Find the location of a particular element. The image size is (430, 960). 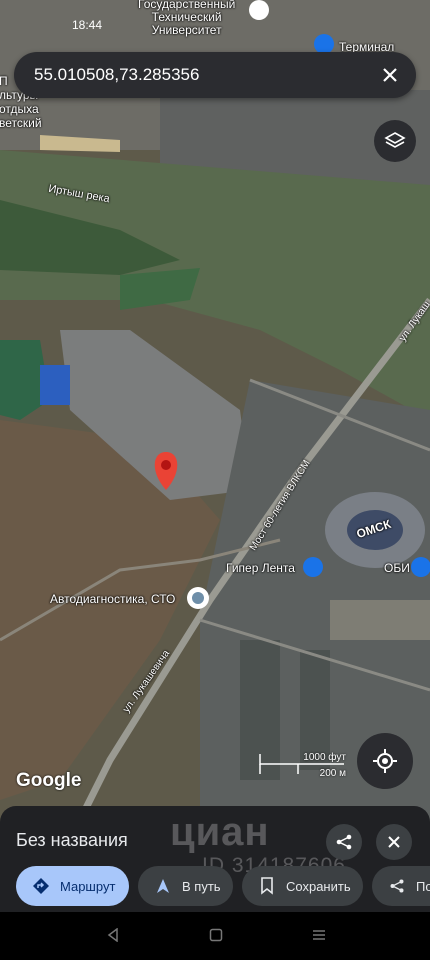

status-bar-time: 18:44 is located at coordinates (87, 25).